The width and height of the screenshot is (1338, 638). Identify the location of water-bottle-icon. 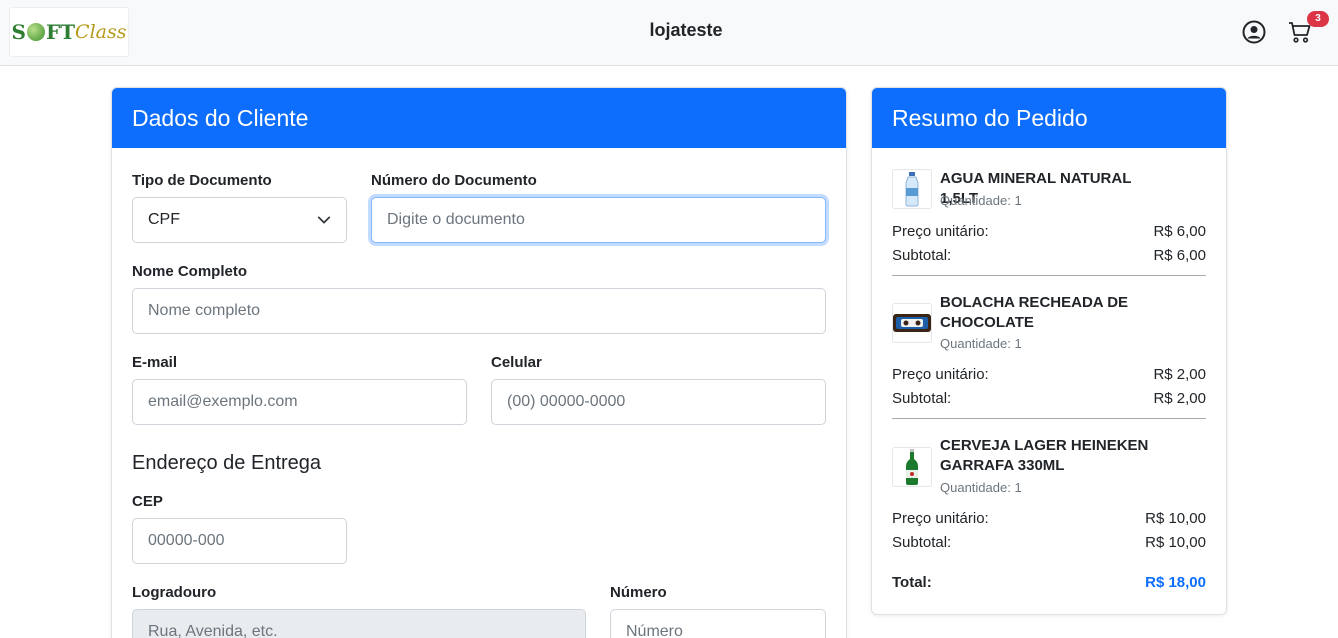
(912, 189).